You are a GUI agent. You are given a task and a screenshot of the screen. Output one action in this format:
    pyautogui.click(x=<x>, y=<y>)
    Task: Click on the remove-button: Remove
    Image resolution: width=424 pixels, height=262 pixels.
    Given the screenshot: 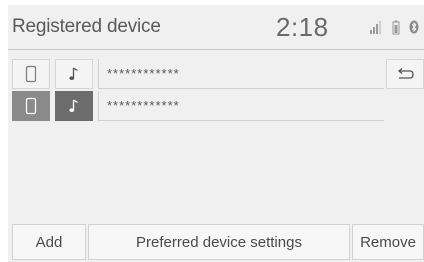 What is the action you would take?
    pyautogui.click(x=388, y=242)
    